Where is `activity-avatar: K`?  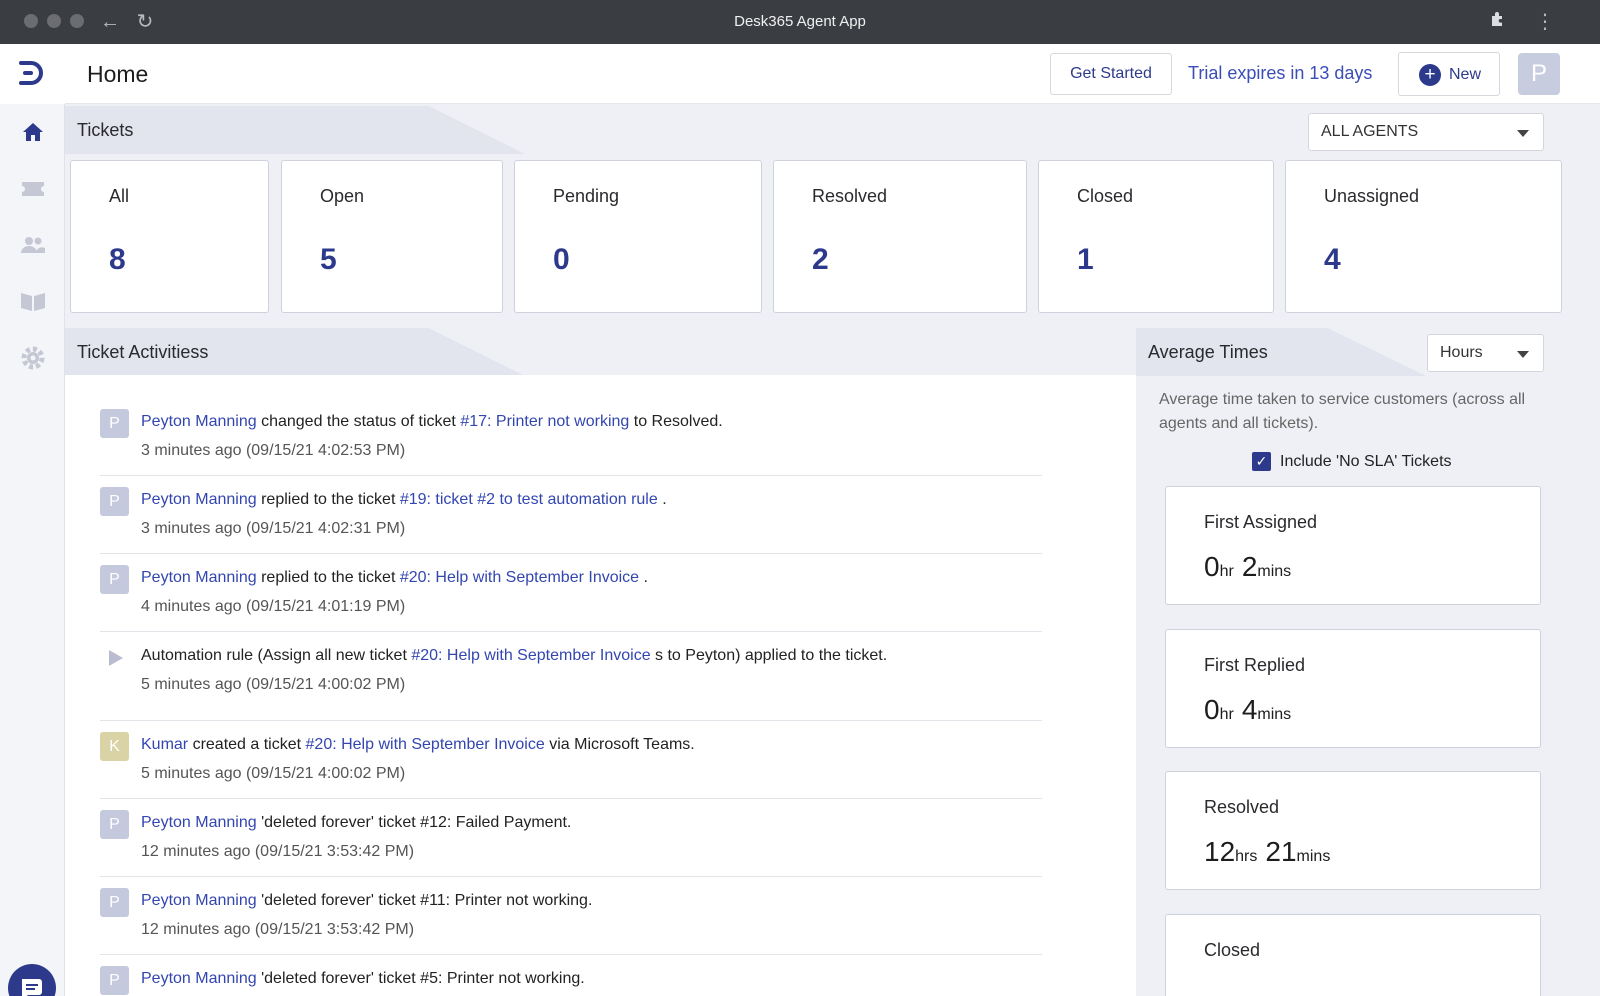
activity-avatar: K is located at coordinates (114, 746).